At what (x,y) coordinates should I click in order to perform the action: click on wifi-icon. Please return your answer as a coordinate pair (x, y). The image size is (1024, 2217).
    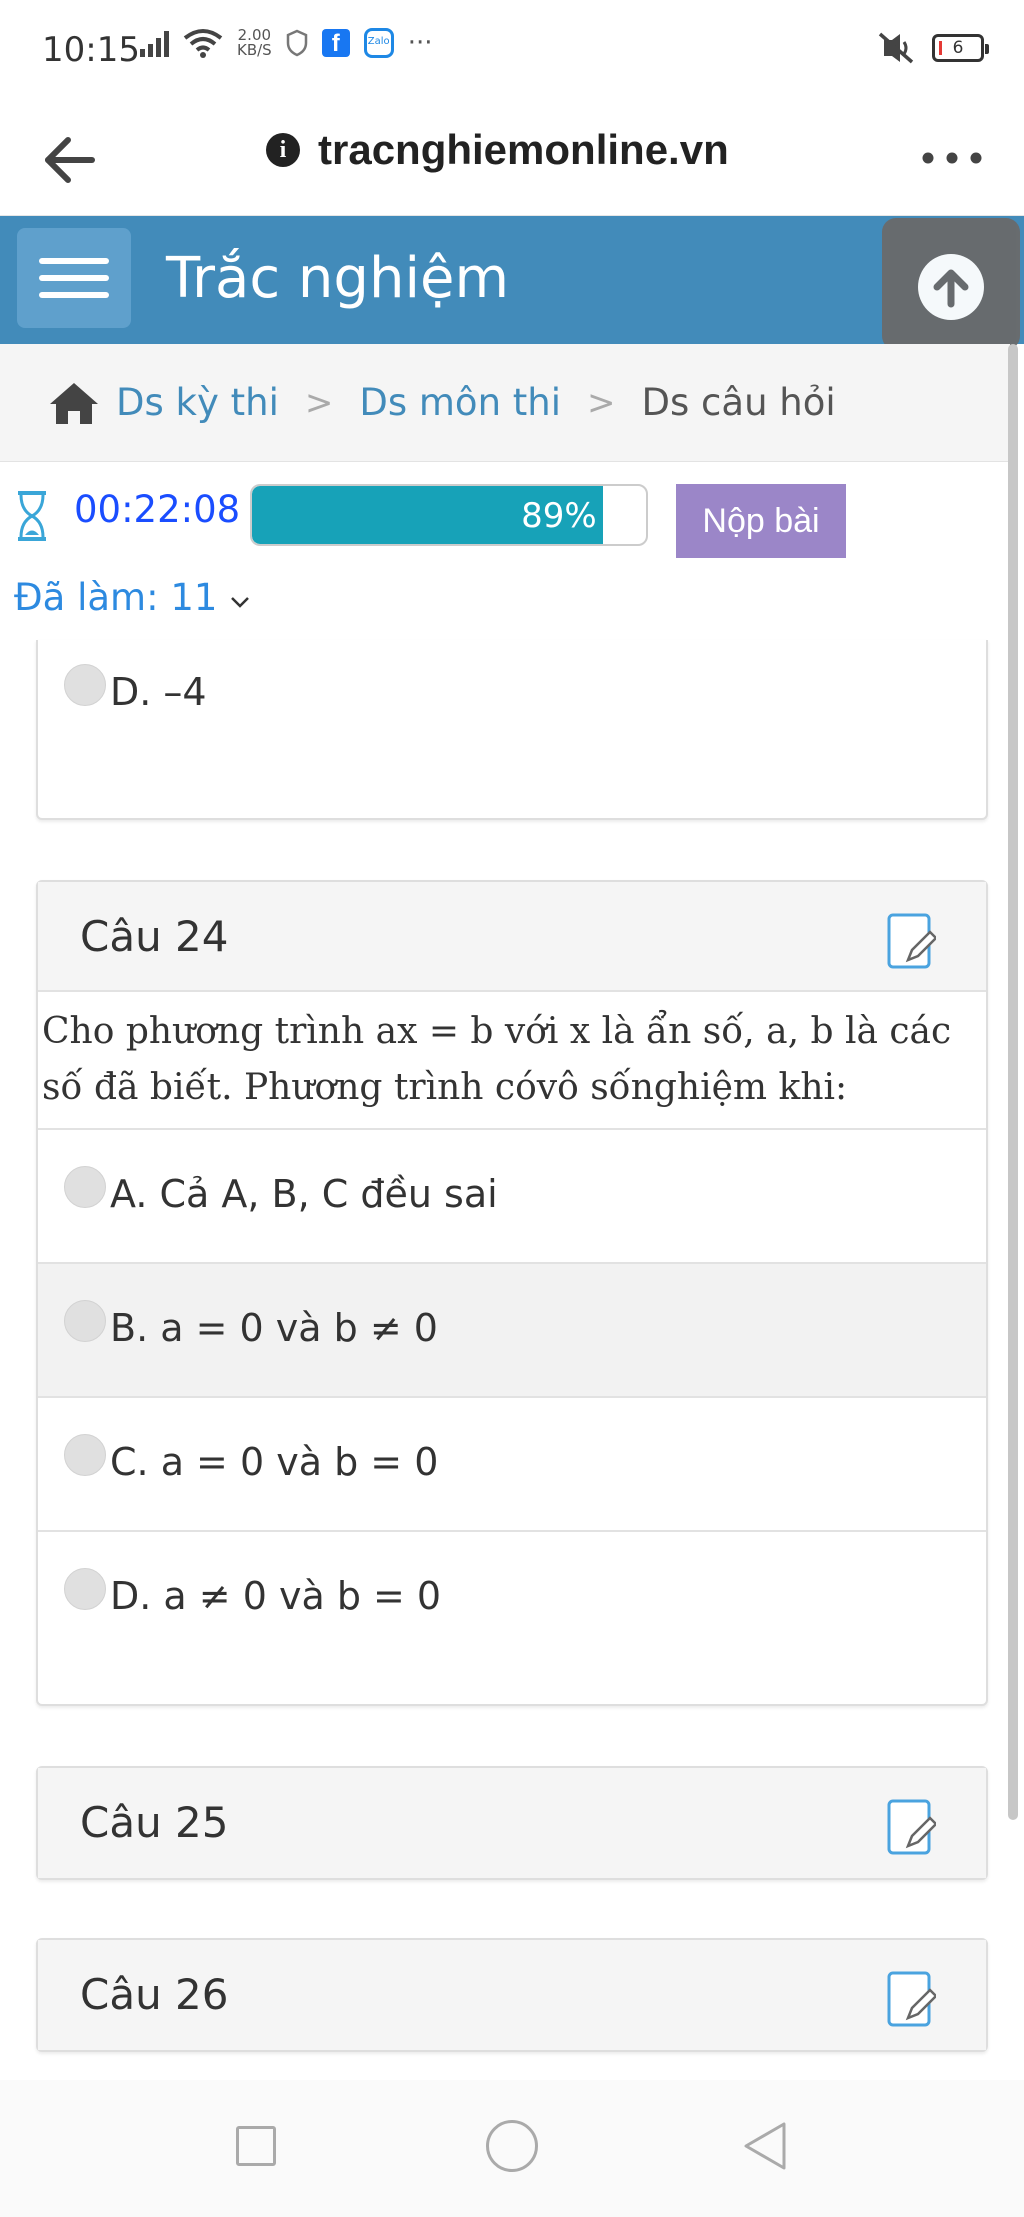
    Looking at the image, I should click on (203, 43).